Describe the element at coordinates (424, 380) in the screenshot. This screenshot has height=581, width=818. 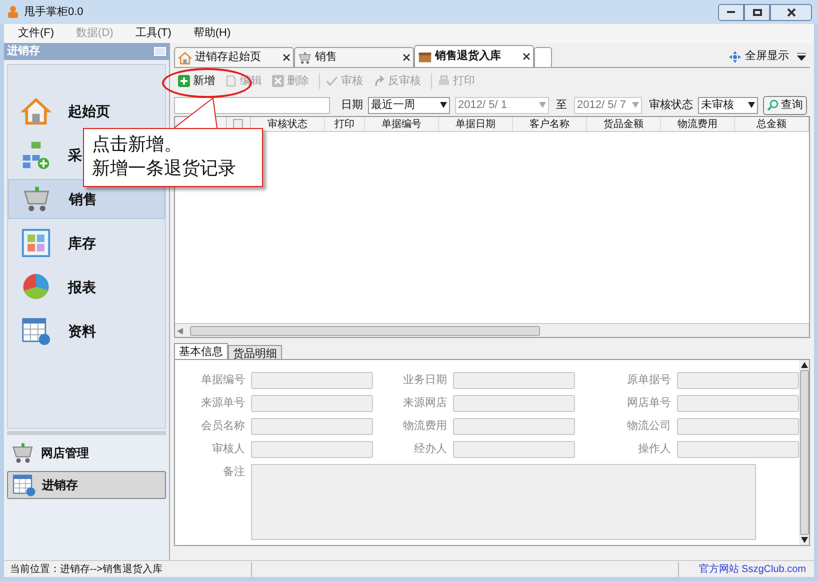
I see `field-label: 业务日期` at that location.